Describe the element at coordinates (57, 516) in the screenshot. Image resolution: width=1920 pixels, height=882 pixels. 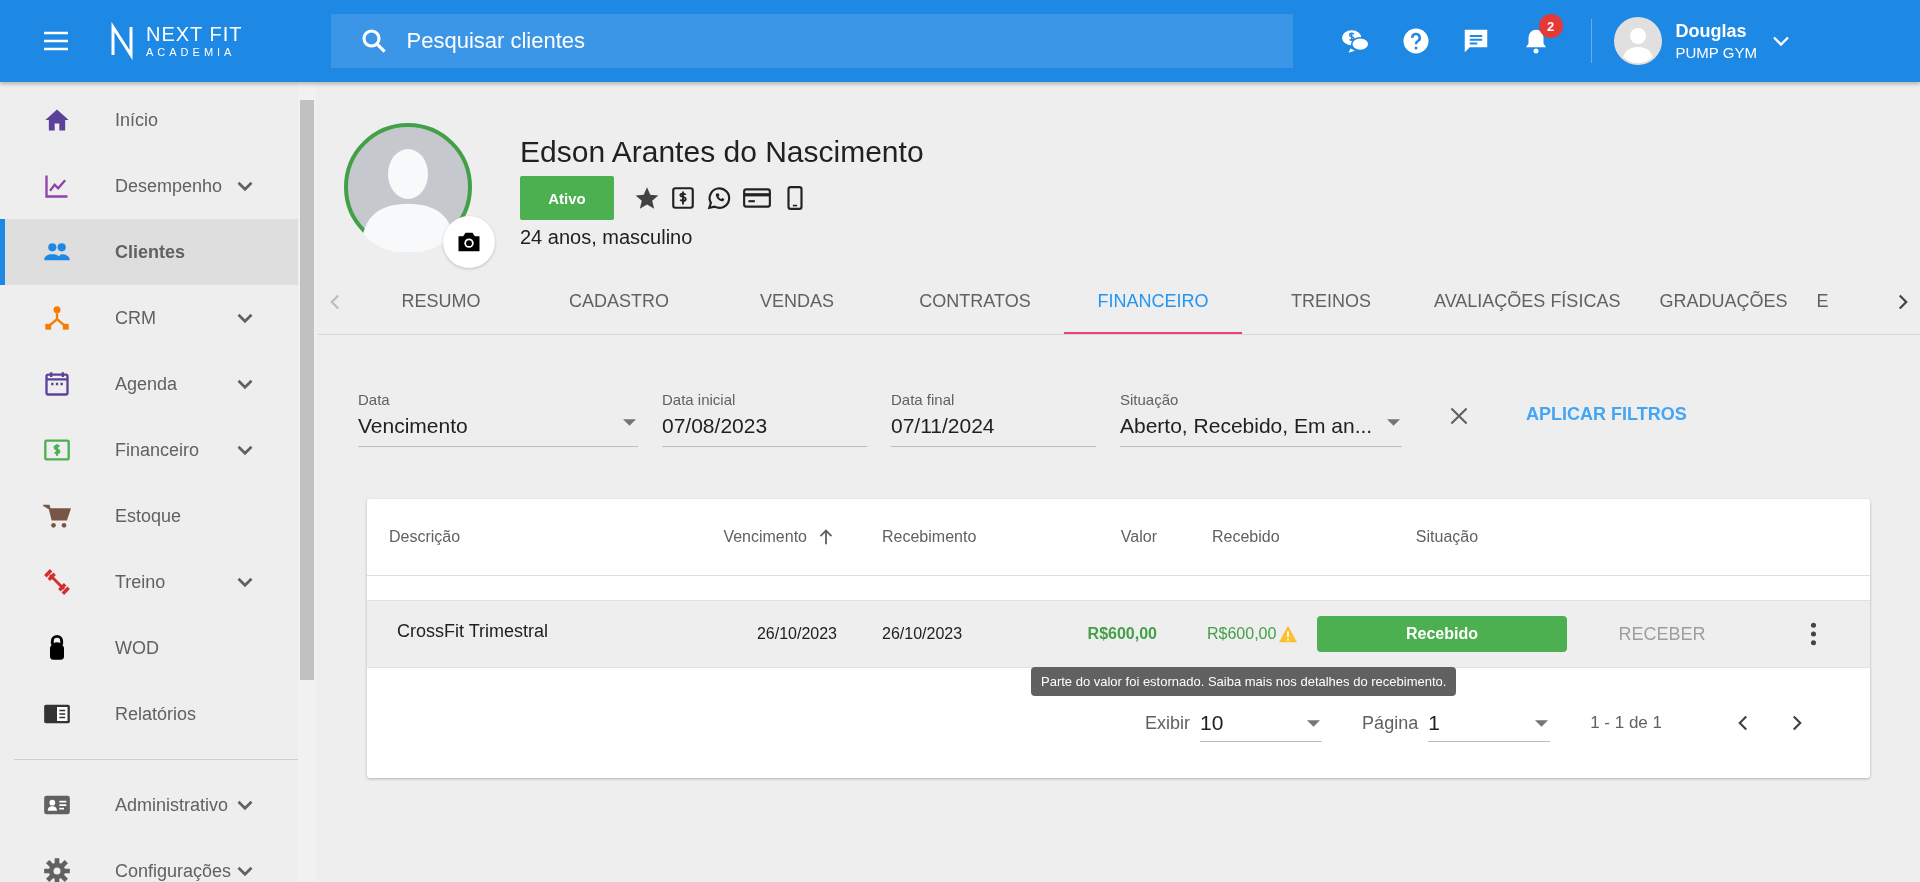
I see `cart-icon` at that location.